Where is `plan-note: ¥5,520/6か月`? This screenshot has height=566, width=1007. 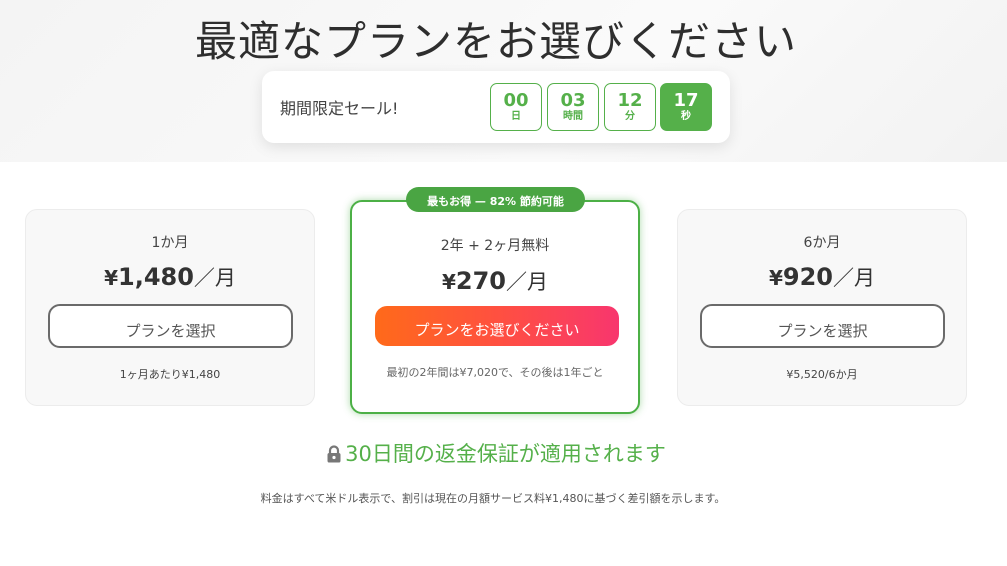
plan-note: ¥5,520/6か月 is located at coordinates (822, 374).